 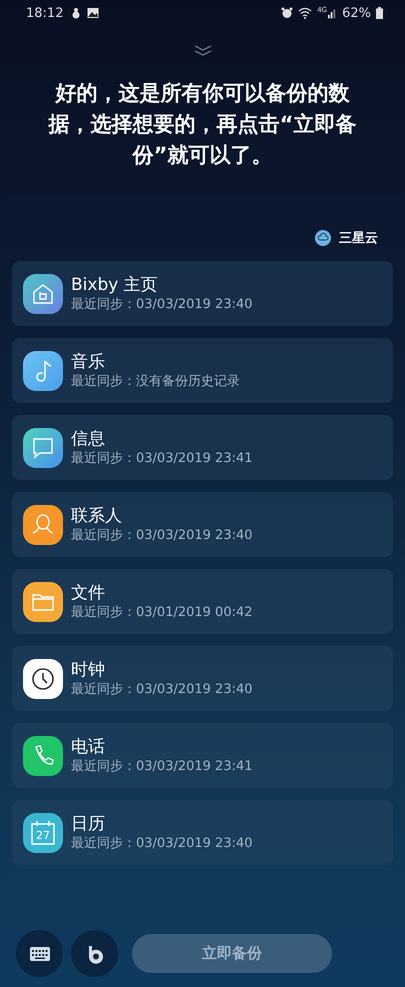 I want to click on clock-icon, so click(x=43, y=678).